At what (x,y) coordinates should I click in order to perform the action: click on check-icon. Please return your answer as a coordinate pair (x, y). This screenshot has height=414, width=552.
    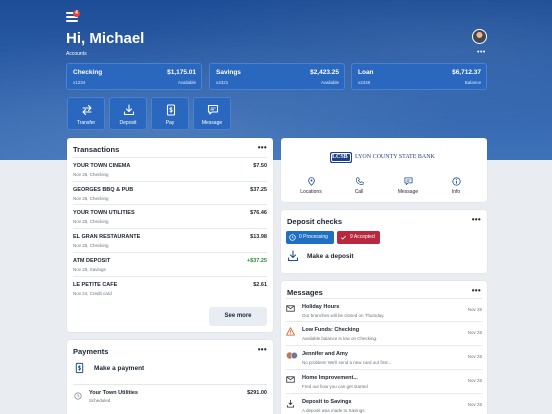
    Looking at the image, I should click on (343, 237).